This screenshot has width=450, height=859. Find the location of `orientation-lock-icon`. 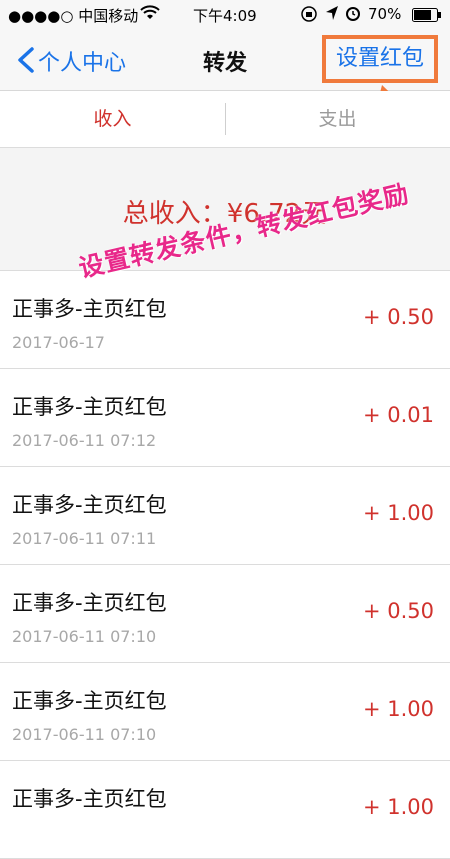

orientation-lock-icon is located at coordinates (309, 16).